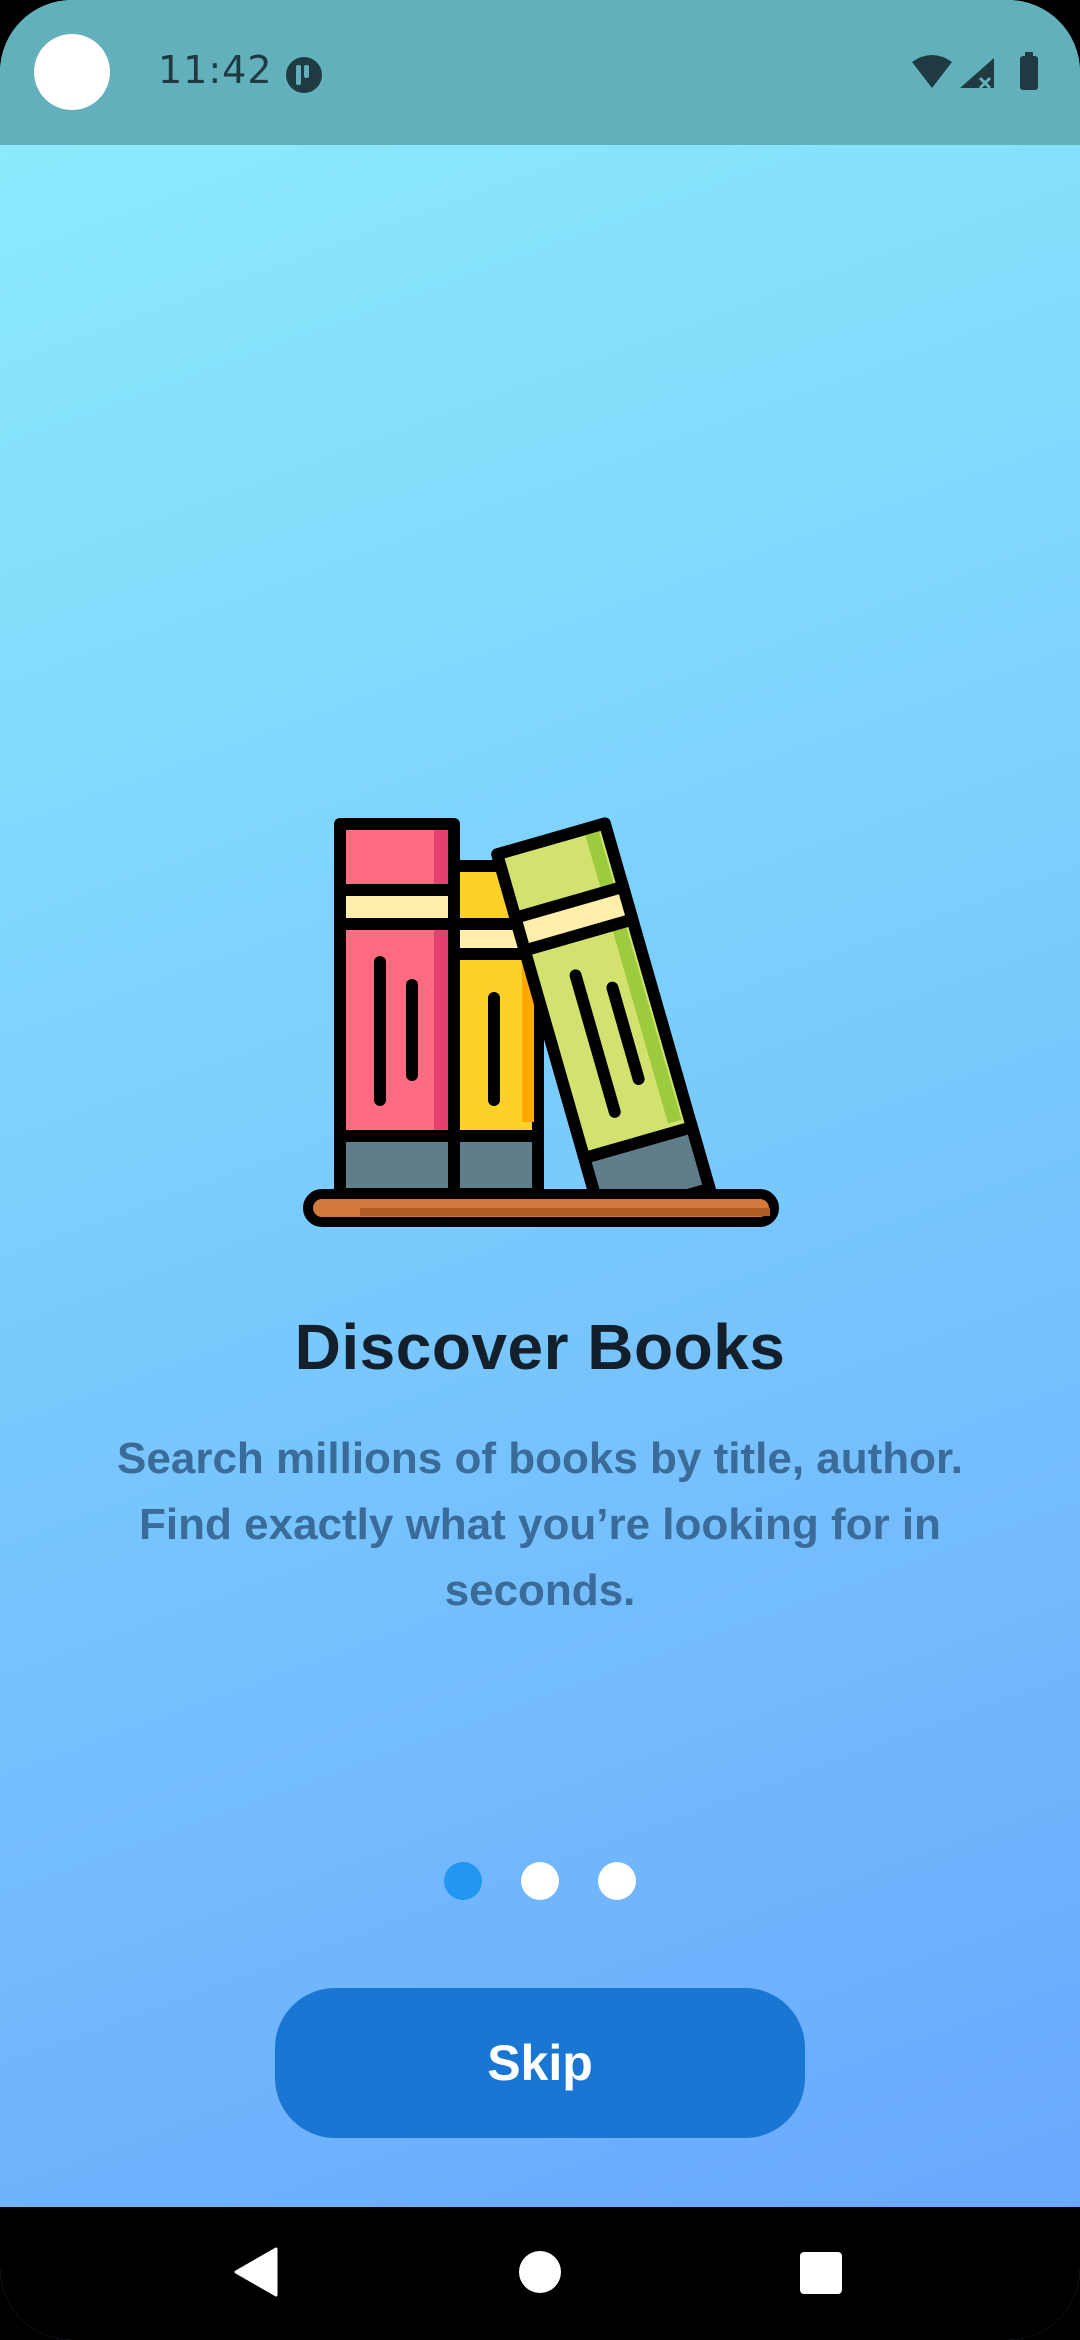  I want to click on page-indicator, so click(540, 1881).